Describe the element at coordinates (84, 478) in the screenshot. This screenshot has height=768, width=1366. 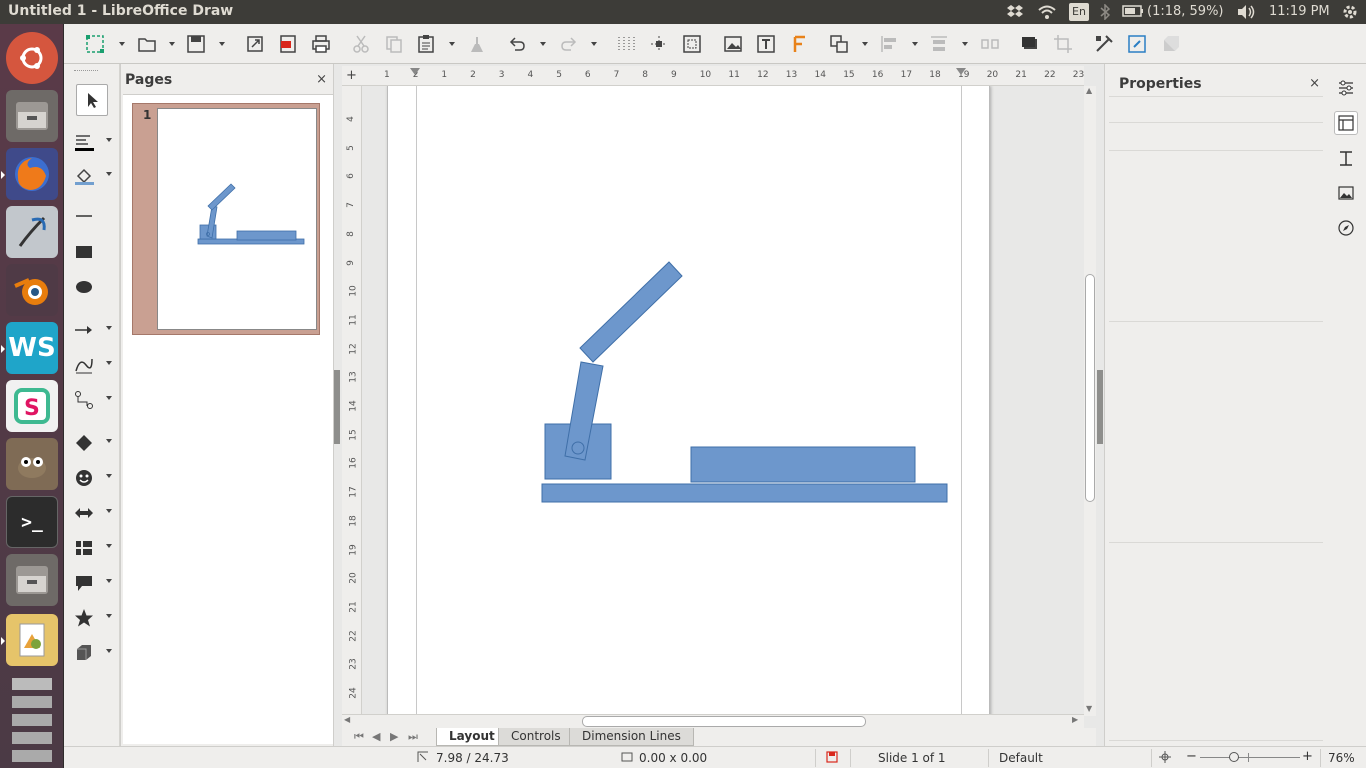
I see `symbol-shapes-icon` at that location.